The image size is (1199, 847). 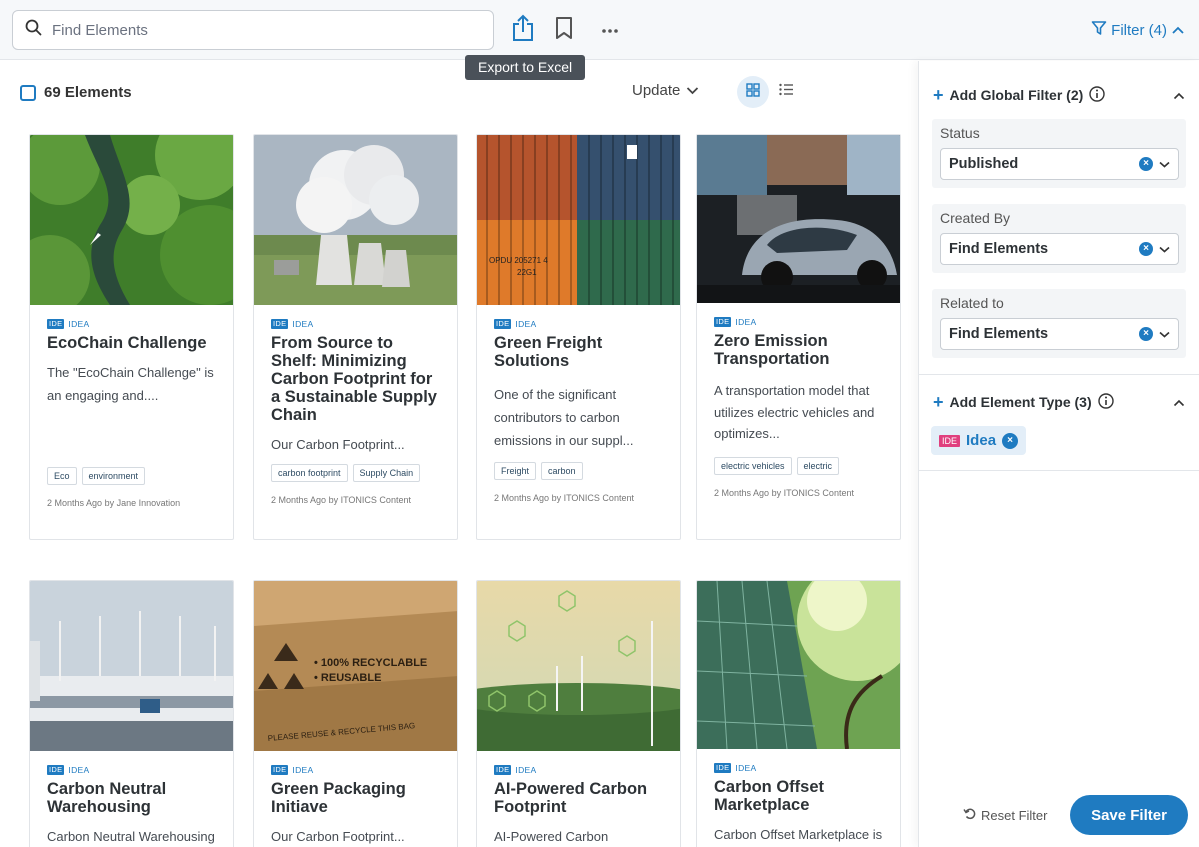 I want to click on bookmark-button, so click(x=564, y=30).